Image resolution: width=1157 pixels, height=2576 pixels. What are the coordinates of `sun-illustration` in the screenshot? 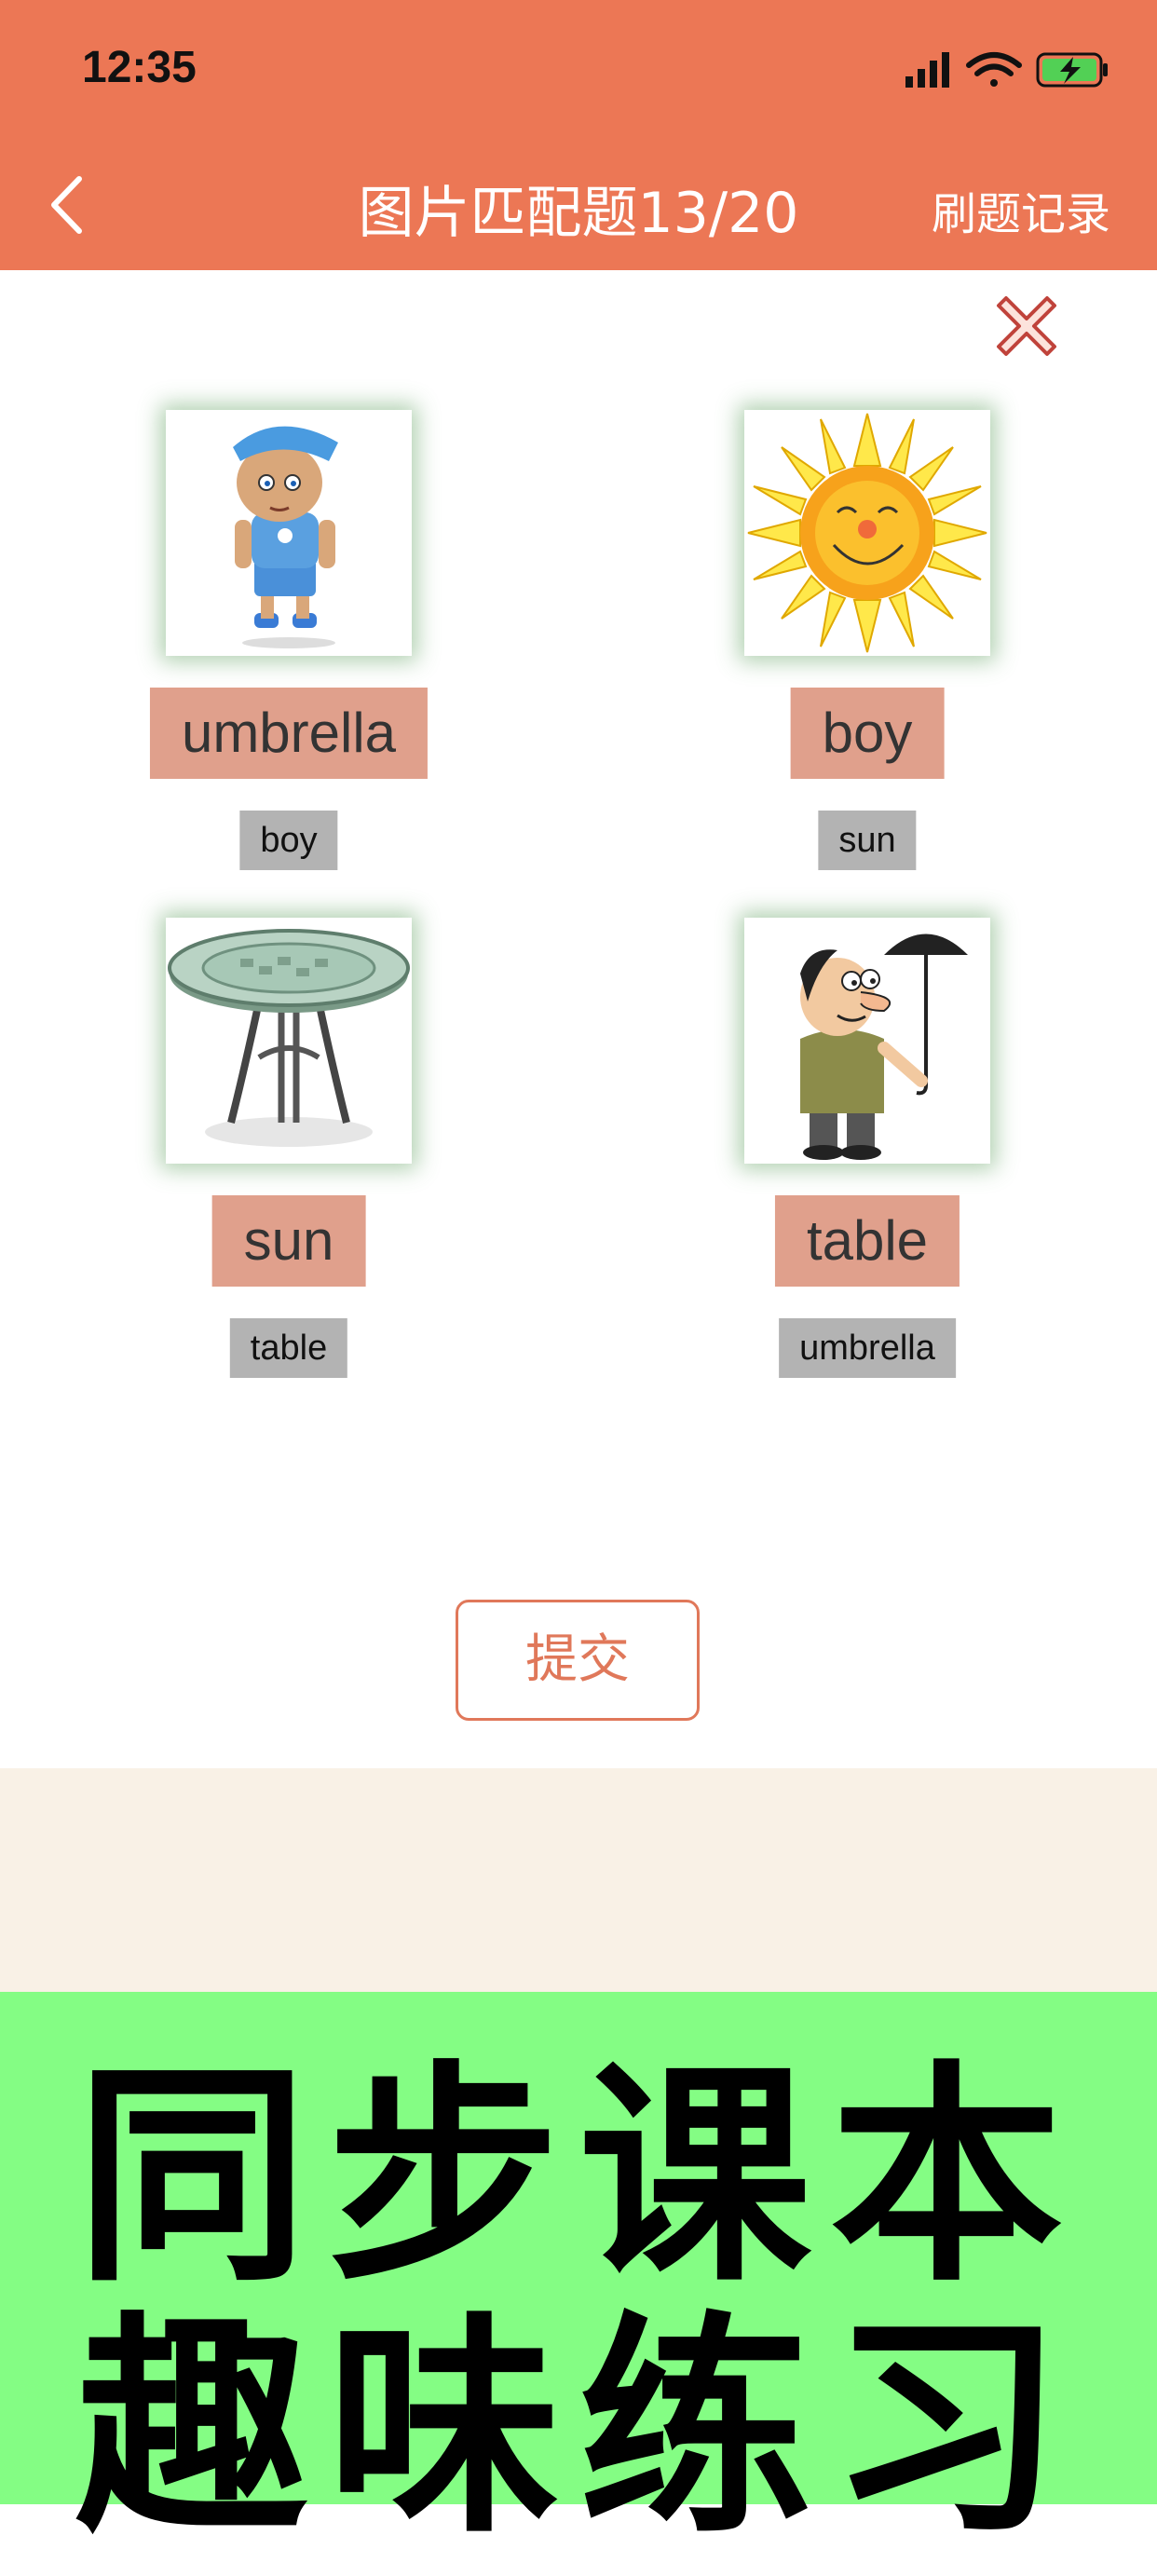 It's located at (867, 533).